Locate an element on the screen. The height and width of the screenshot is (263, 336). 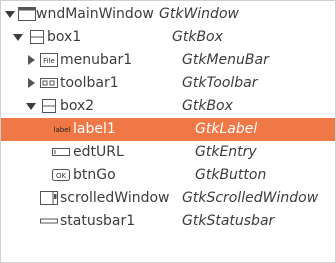
svg-text: OK is located at coordinates (61, 176).